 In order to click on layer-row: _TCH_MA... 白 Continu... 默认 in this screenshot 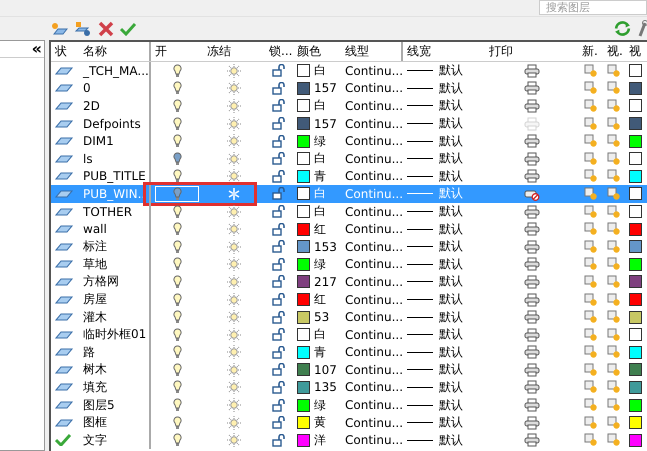, I will do `click(349, 71)`.